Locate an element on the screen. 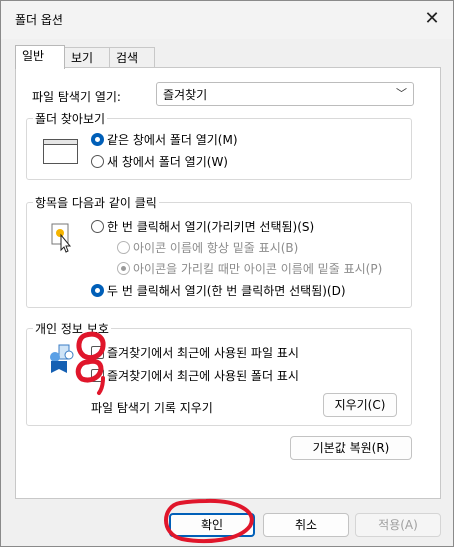 The height and width of the screenshot is (547, 454). tab-label: 일반 is located at coordinates (33, 56).